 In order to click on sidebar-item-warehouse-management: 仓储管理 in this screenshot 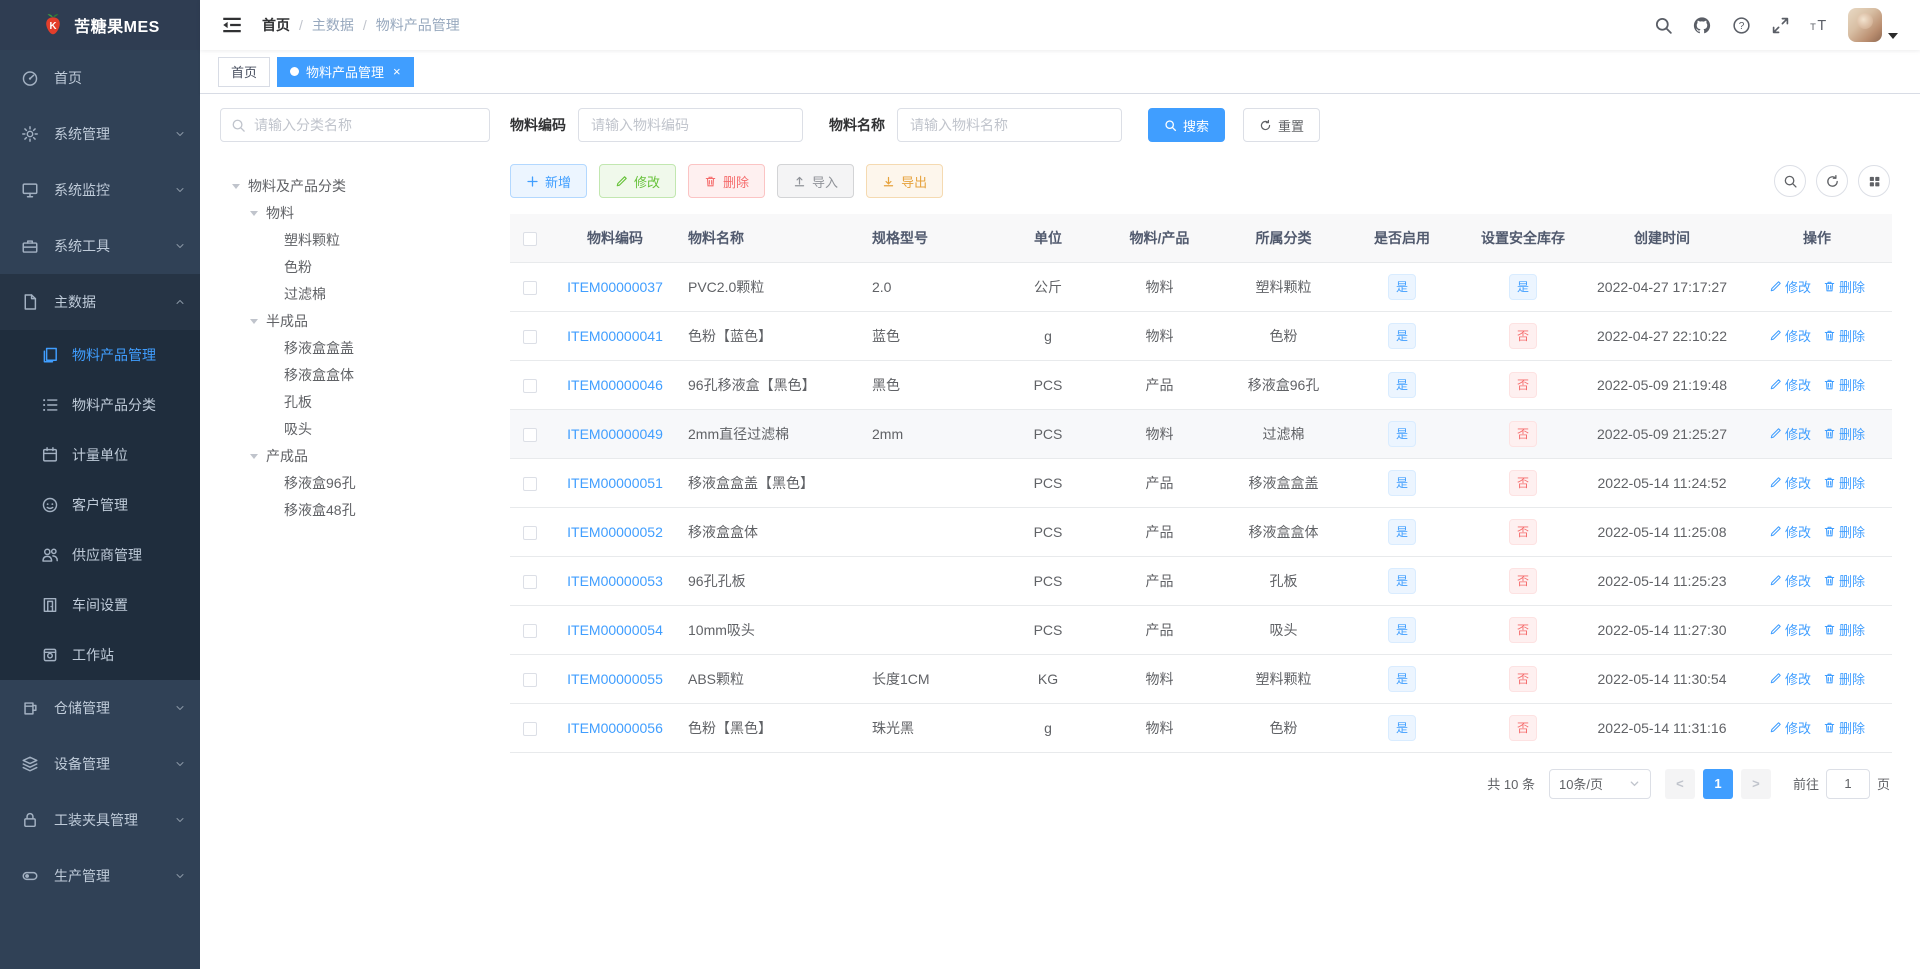, I will do `click(100, 708)`.